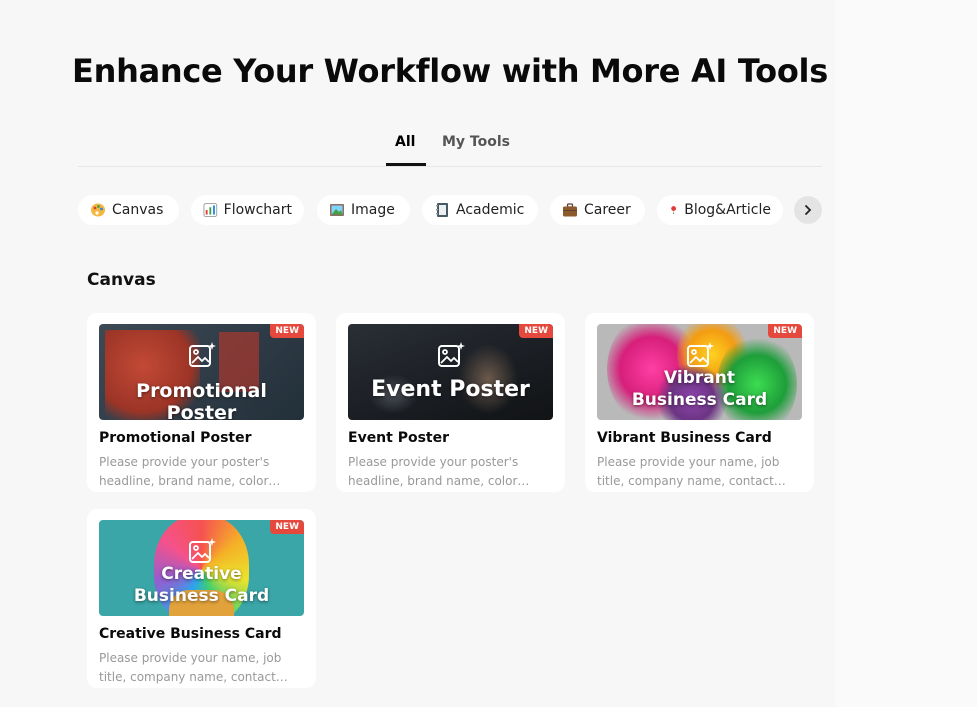  Describe the element at coordinates (373, 210) in the screenshot. I see `category-chip-label: Image` at that location.